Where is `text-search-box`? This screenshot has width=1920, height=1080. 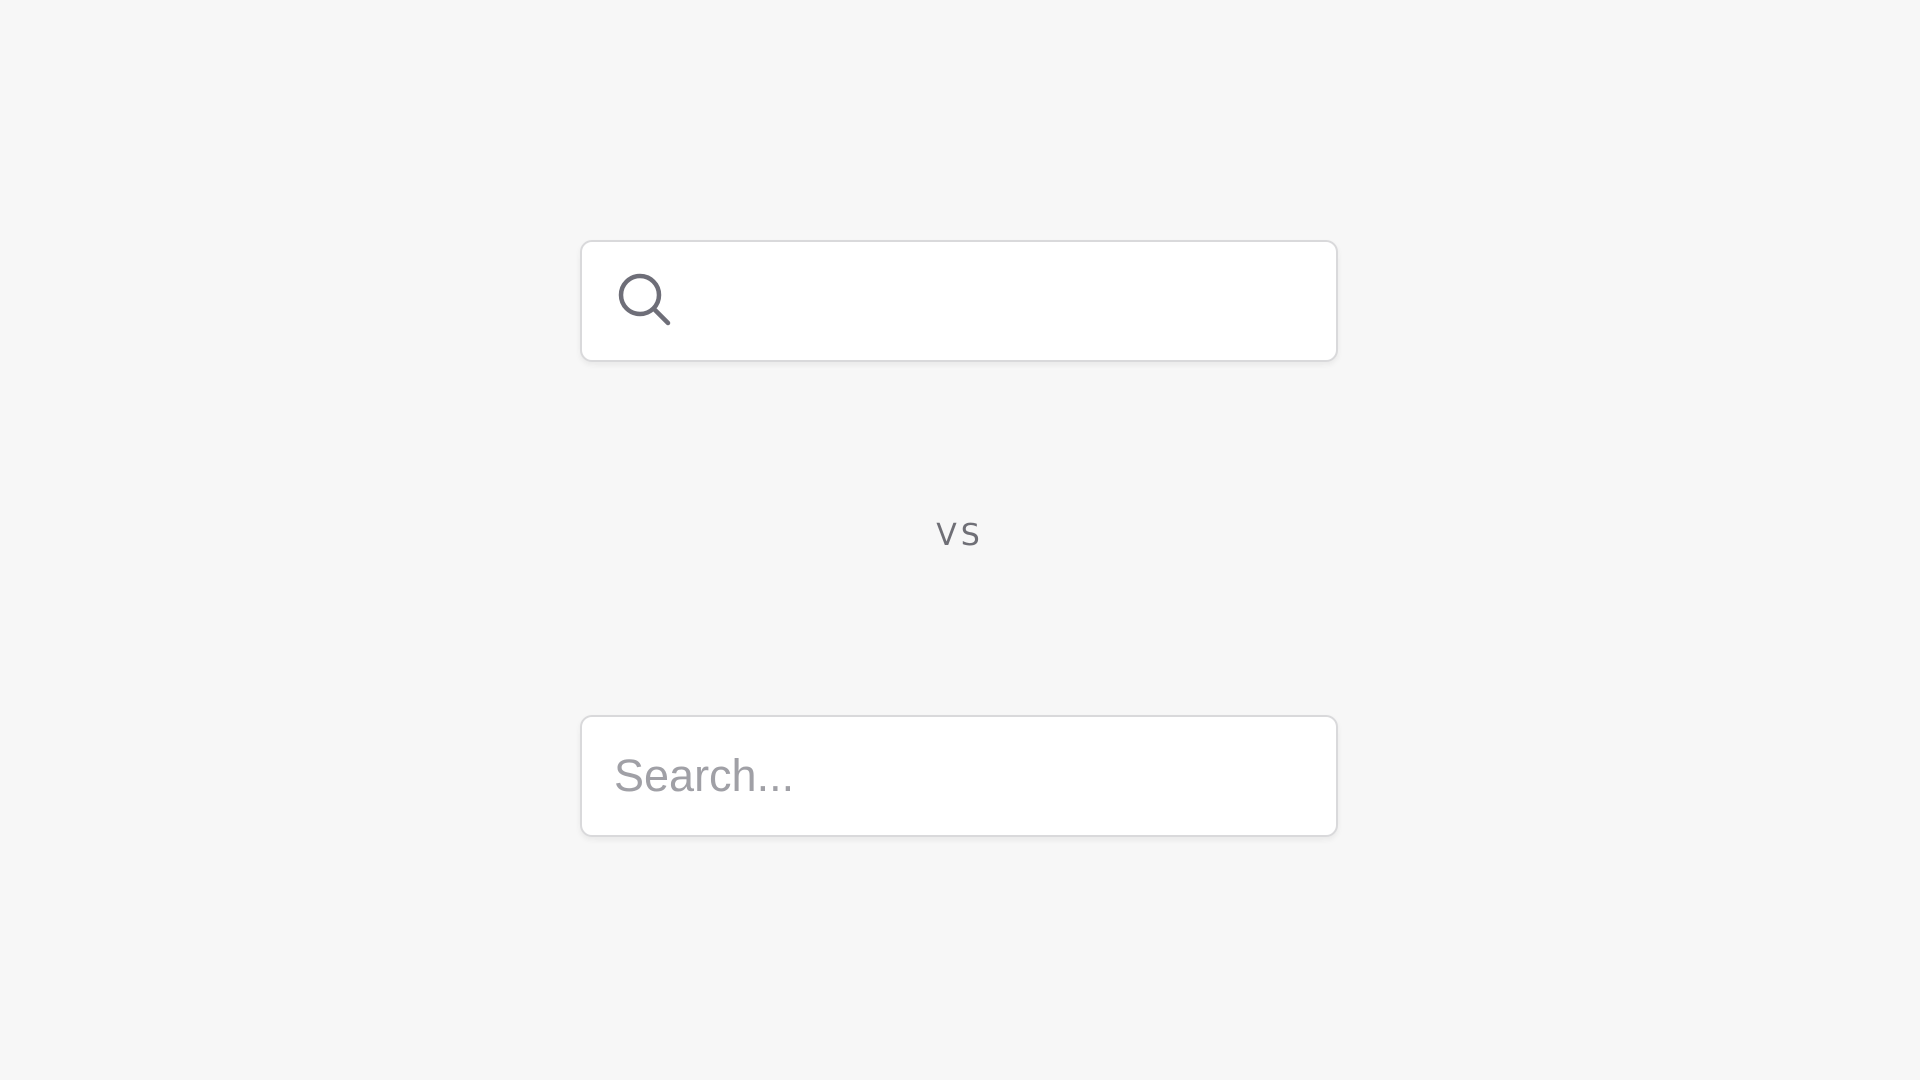 text-search-box is located at coordinates (959, 776).